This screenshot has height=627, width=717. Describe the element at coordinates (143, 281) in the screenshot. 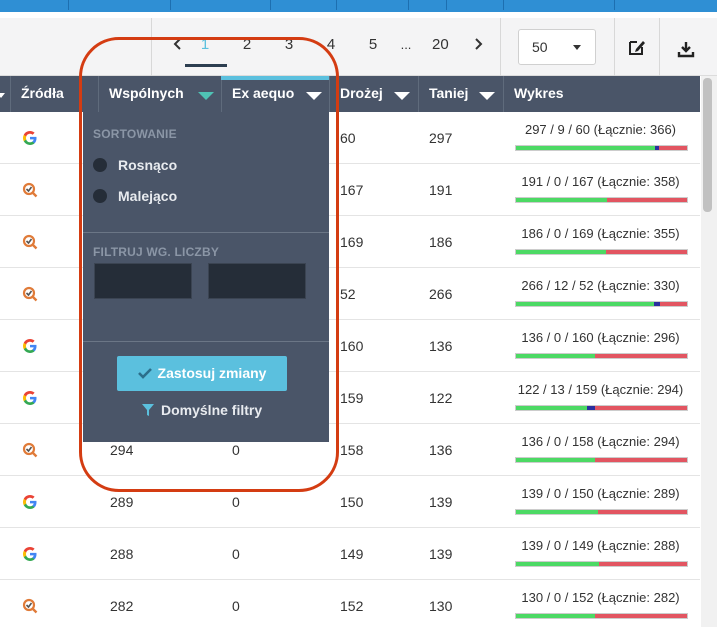

I see `filter-min-input` at that location.